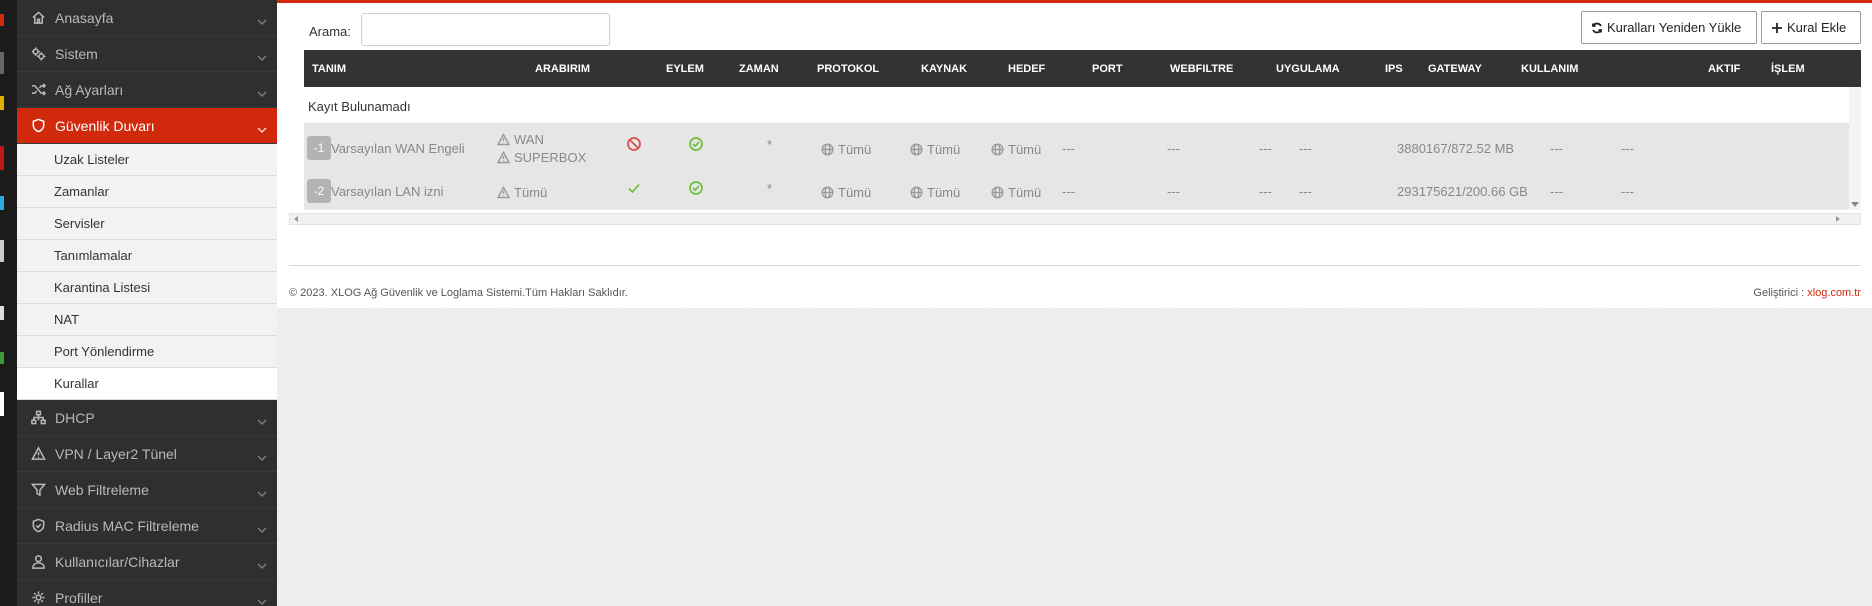  I want to click on sidebar-item-radius-mac: Radius MAC Filtreleme, so click(147, 526).